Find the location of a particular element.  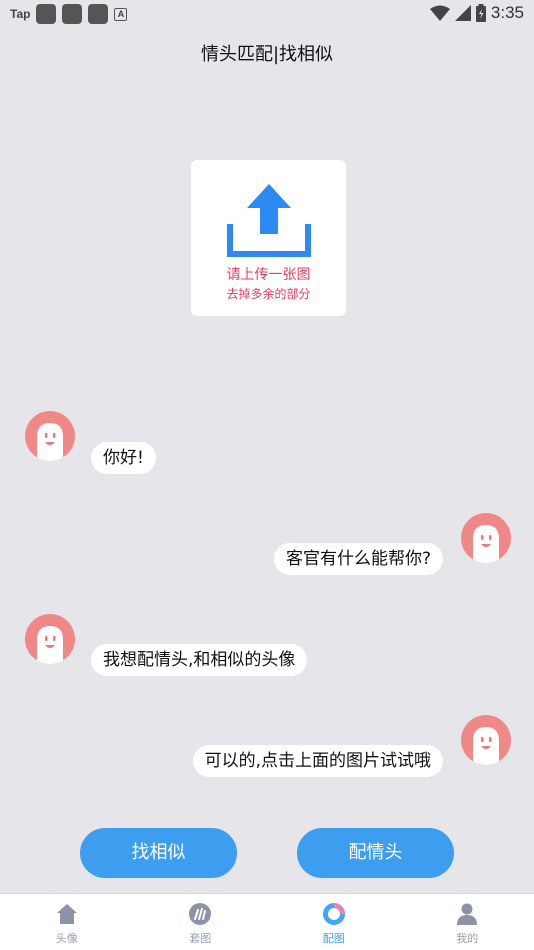

find-similar-button: 找相似 is located at coordinates (158, 853).